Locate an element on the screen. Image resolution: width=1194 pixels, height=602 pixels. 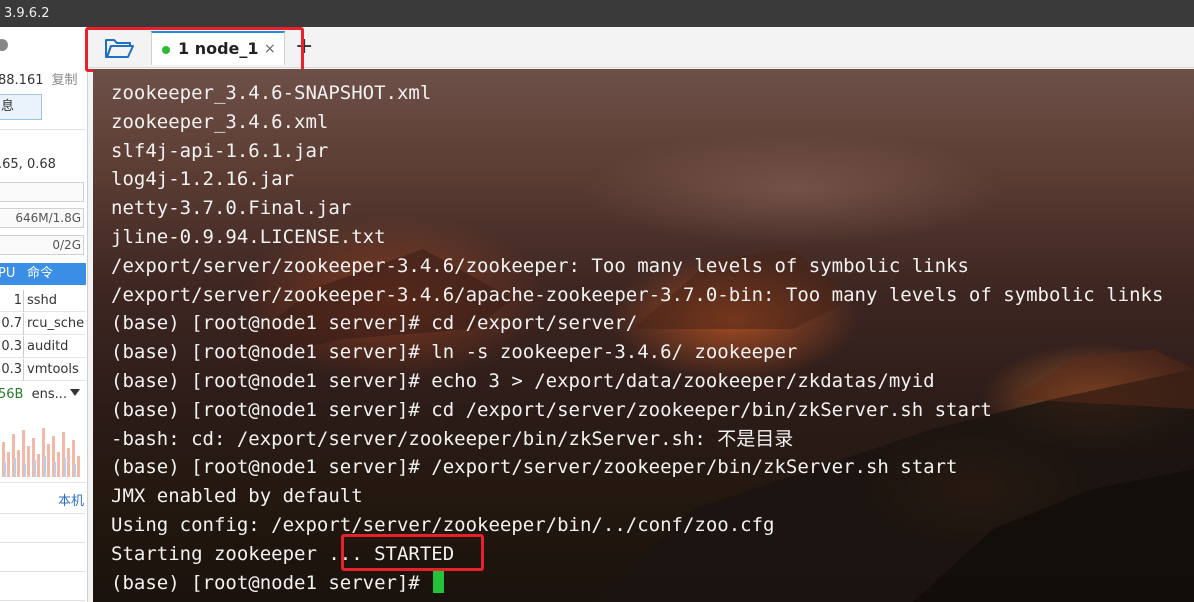
column-command: 命令 is located at coordinates (40, 274).